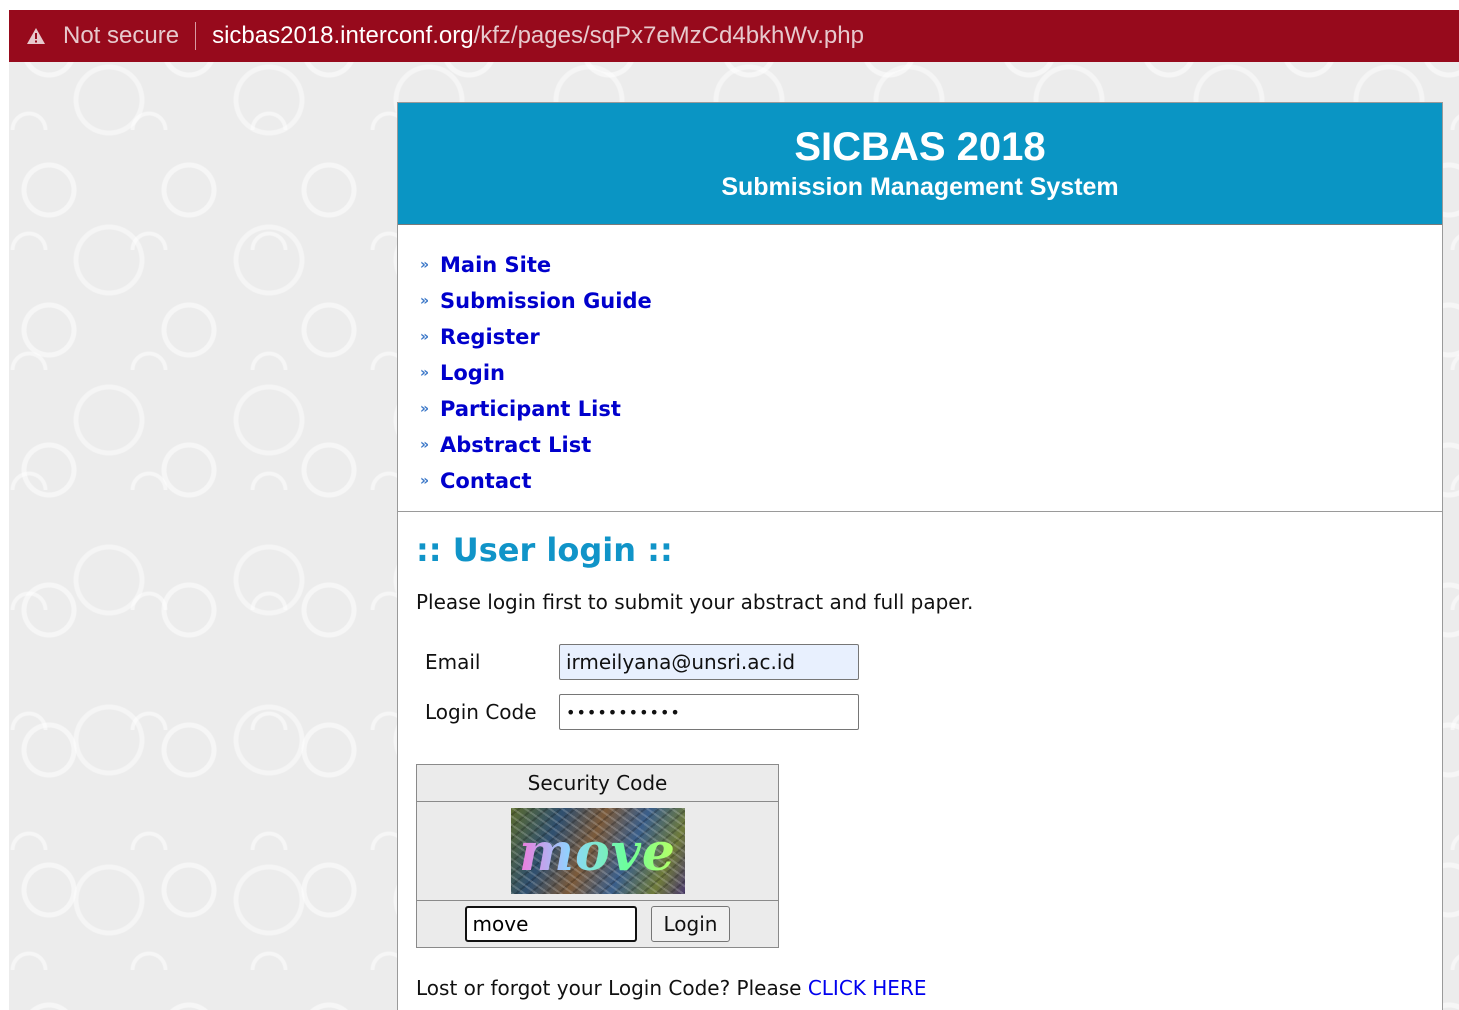 The width and height of the screenshot is (1459, 1010). I want to click on address-divider, so click(196, 36).